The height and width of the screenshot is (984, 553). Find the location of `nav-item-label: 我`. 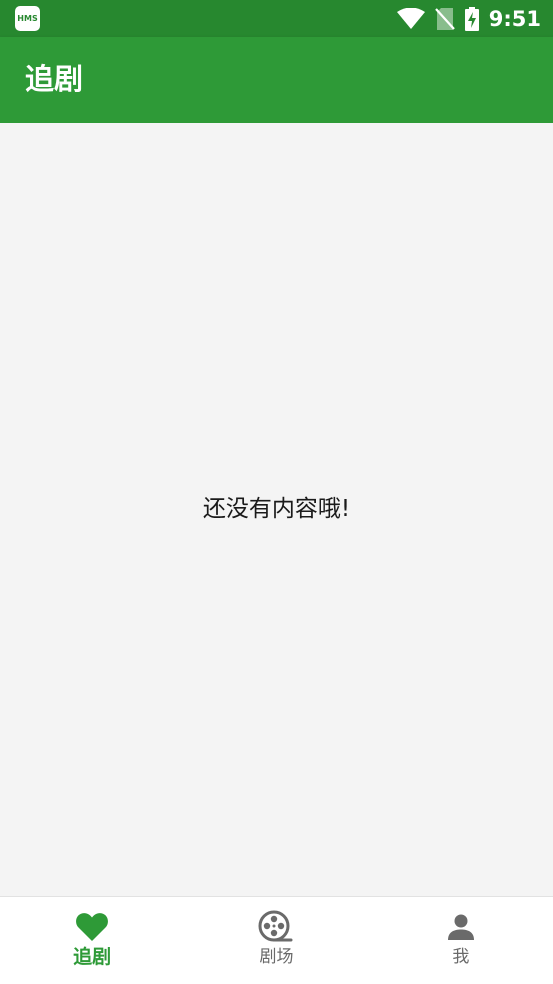

nav-item-label: 我 is located at coordinates (461, 957).